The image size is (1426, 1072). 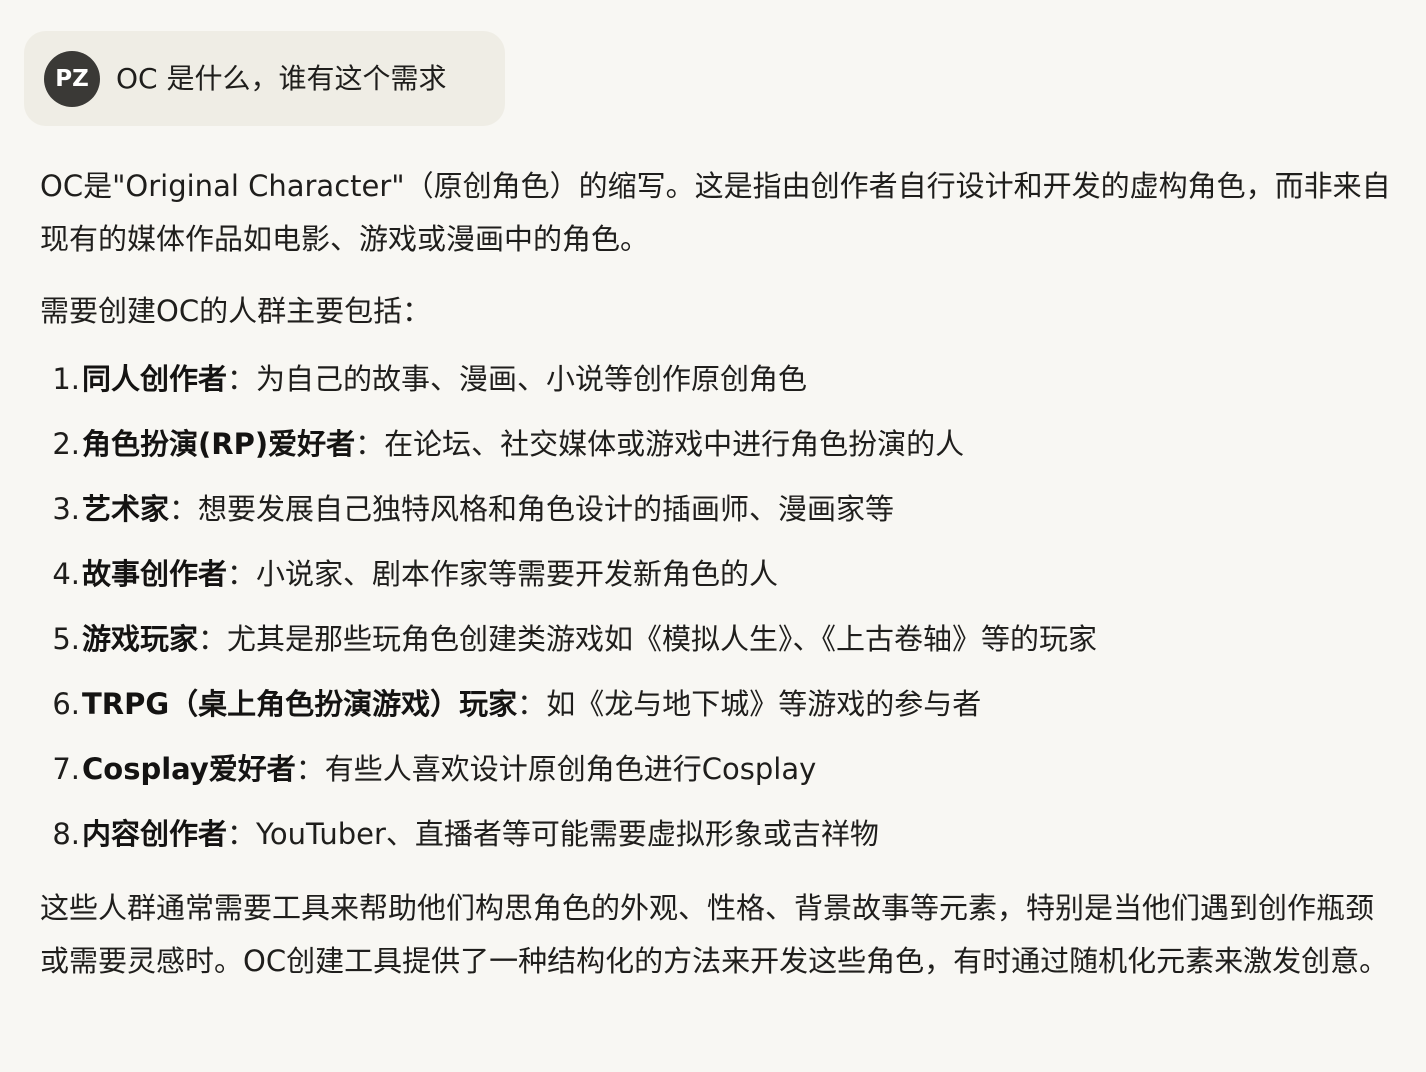 I want to click on list-item: 5.游戏玩家：尤其是那些玩角色创建类游戏如《模拟人生》、《上古卷轴》等的玩家, so click(x=720, y=649).